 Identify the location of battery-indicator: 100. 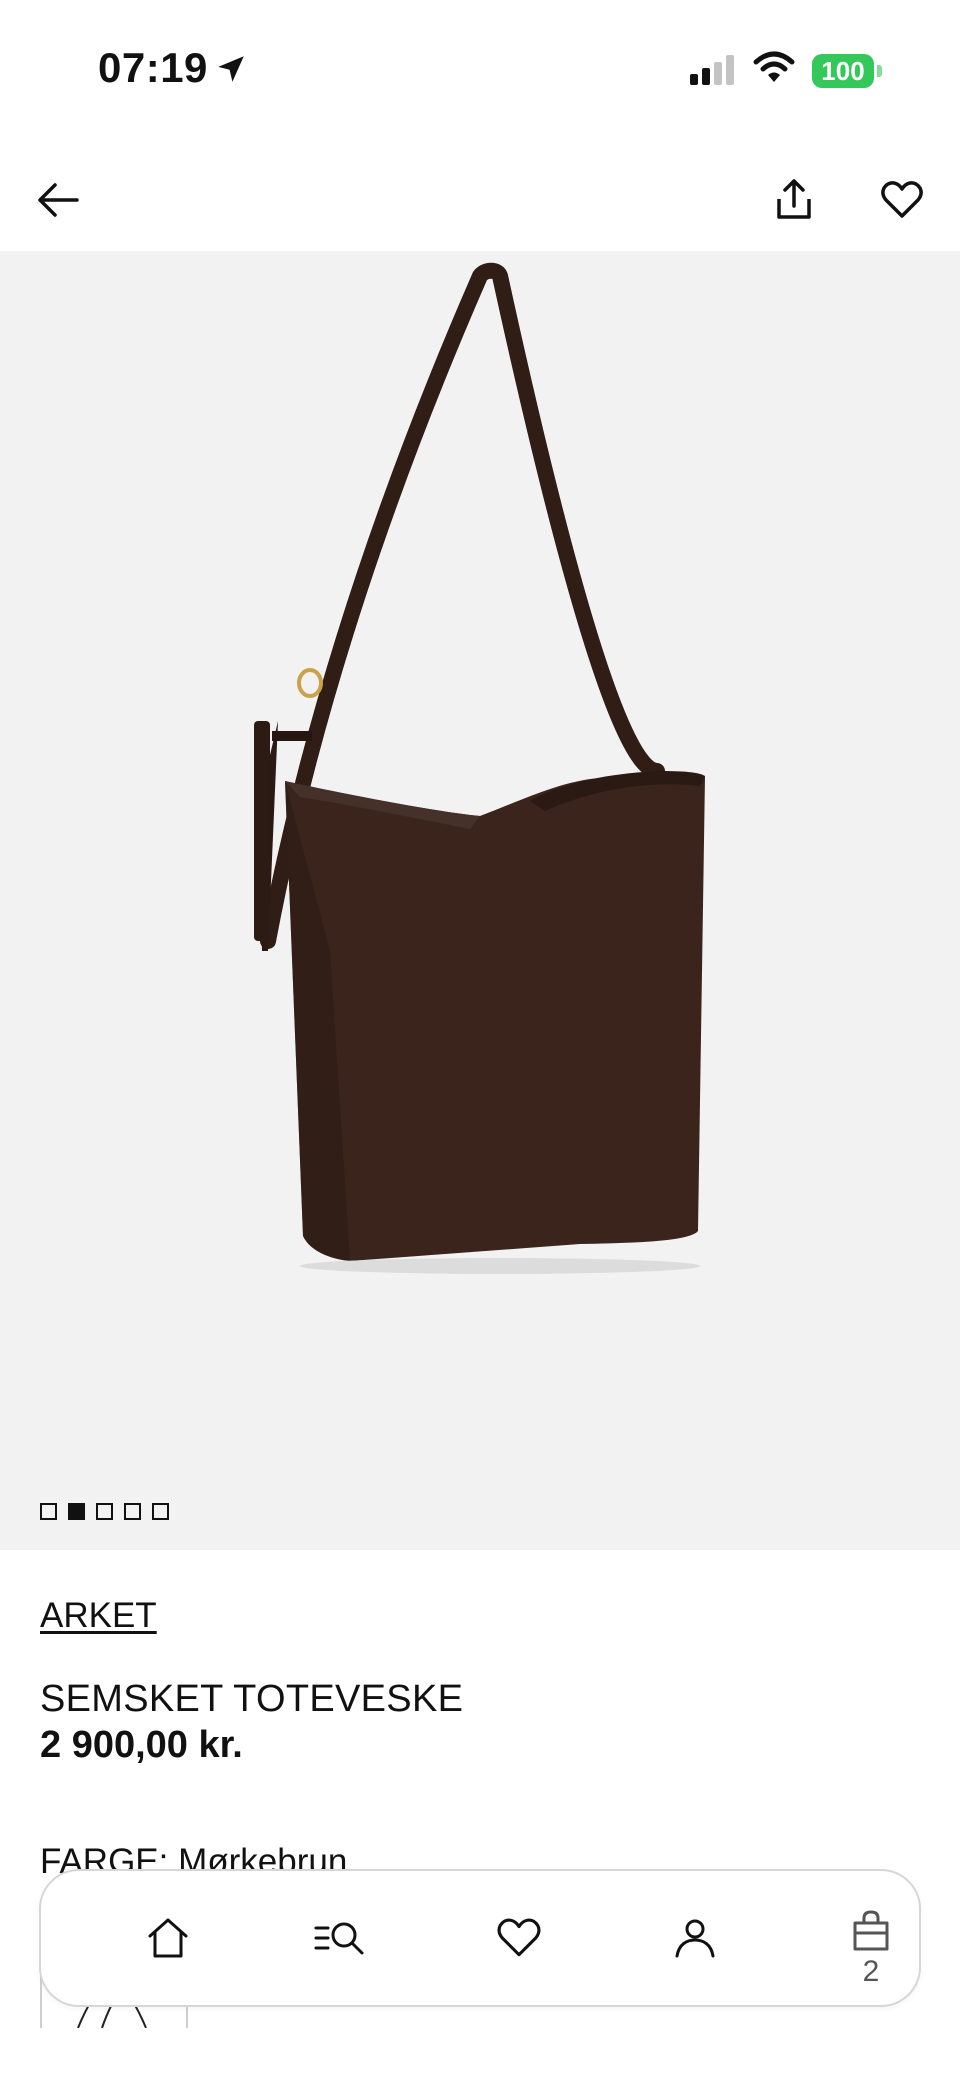
(847, 71).